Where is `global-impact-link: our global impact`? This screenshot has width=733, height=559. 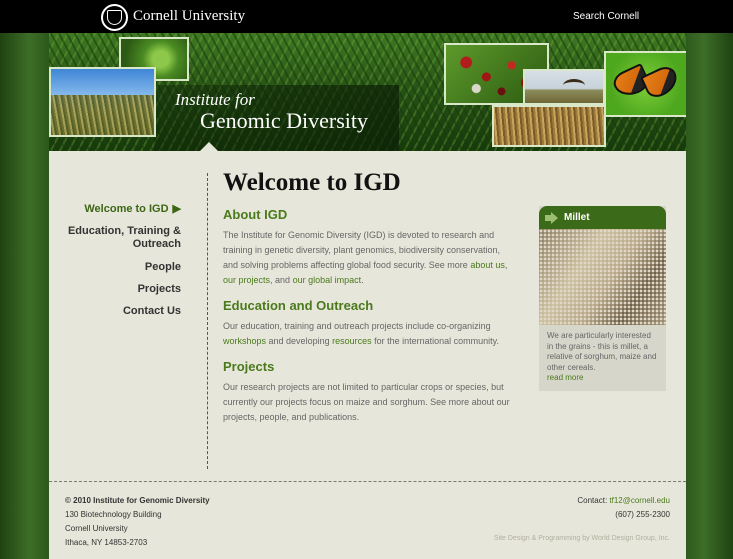
global-impact-link: our global impact is located at coordinates (327, 280).